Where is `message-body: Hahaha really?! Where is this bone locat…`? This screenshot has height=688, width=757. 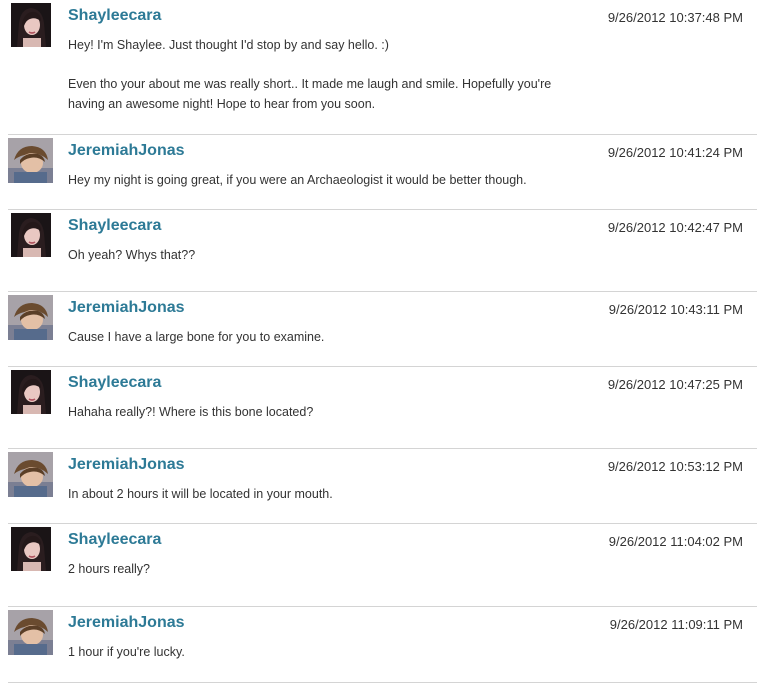 message-body: Hahaha really?! Where is this bone locat… is located at coordinates (318, 413).